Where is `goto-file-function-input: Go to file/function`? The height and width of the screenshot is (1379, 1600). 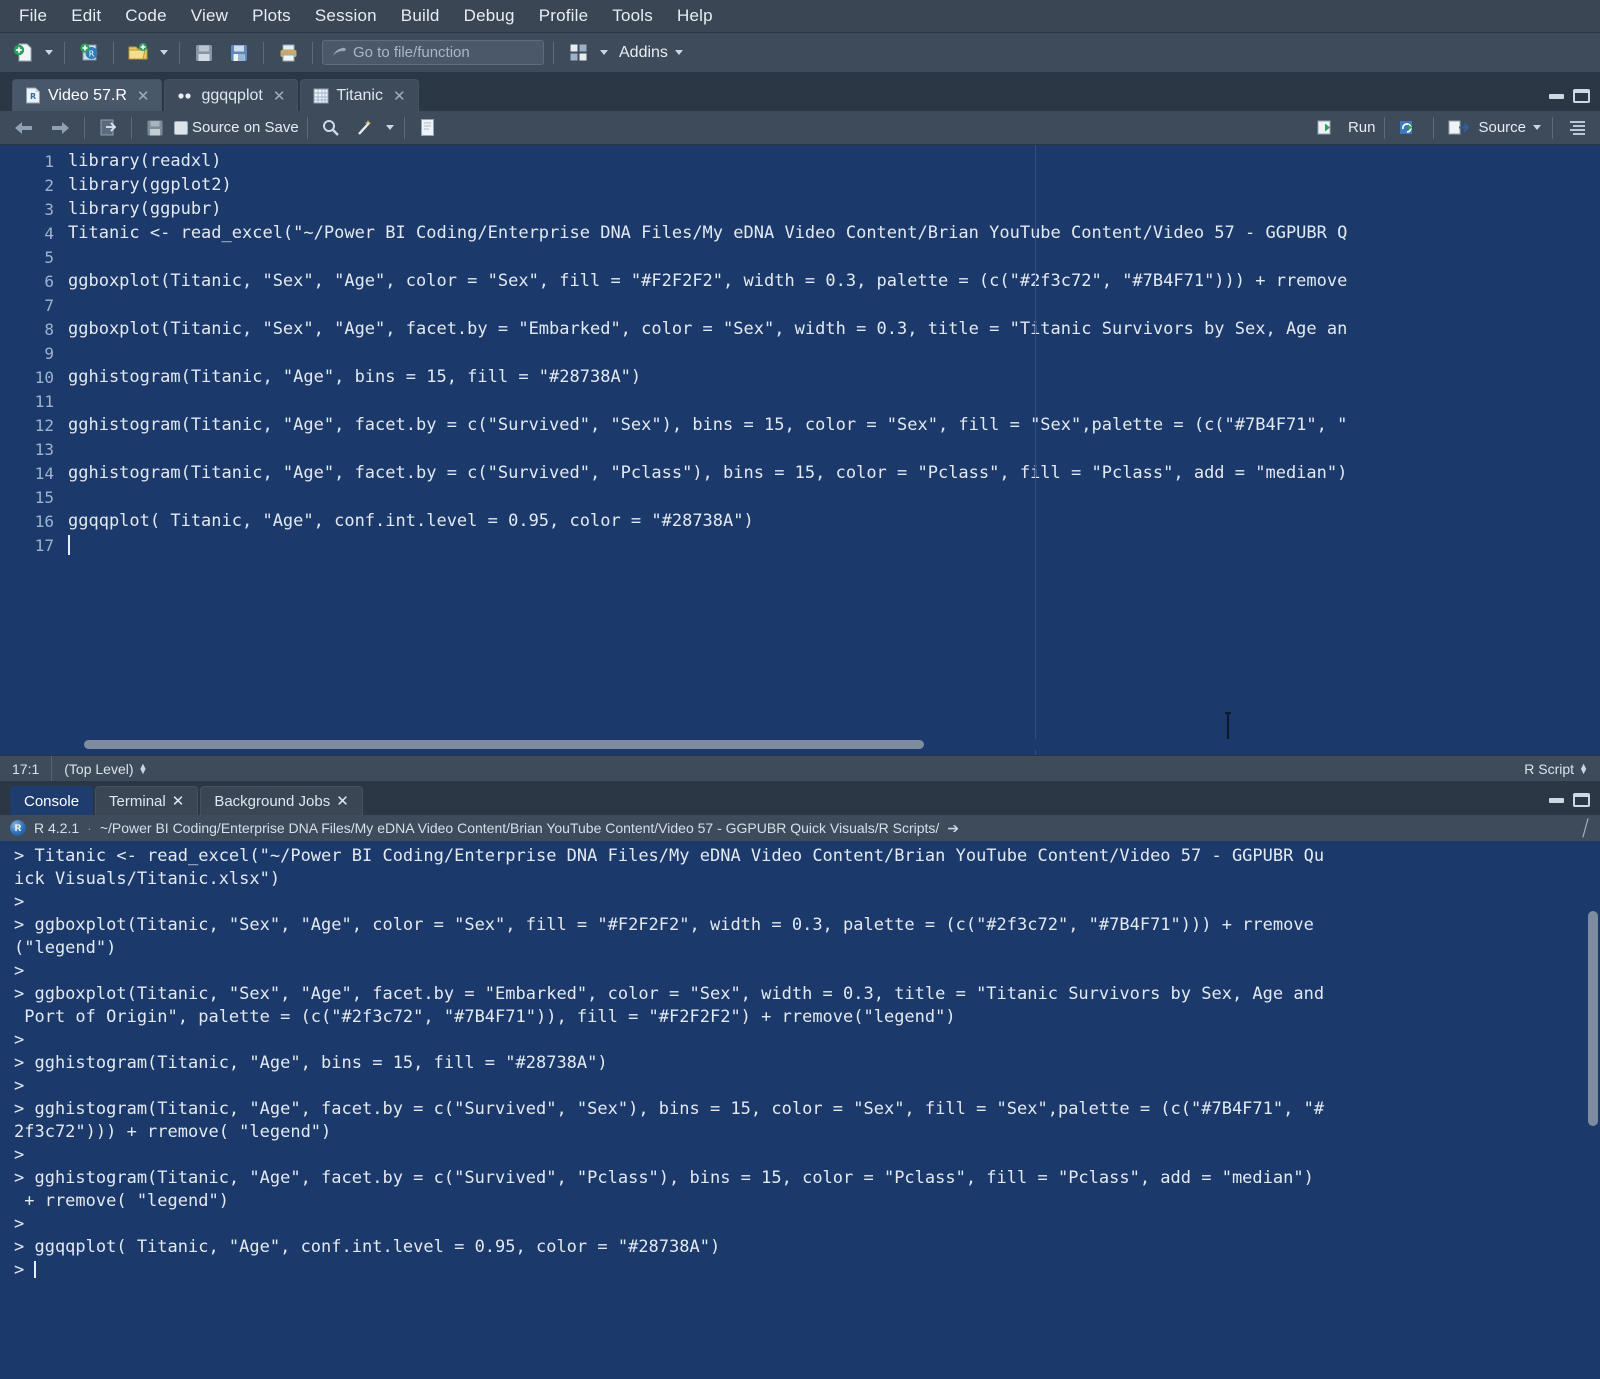 goto-file-function-input: Go to file/function is located at coordinates (433, 52).